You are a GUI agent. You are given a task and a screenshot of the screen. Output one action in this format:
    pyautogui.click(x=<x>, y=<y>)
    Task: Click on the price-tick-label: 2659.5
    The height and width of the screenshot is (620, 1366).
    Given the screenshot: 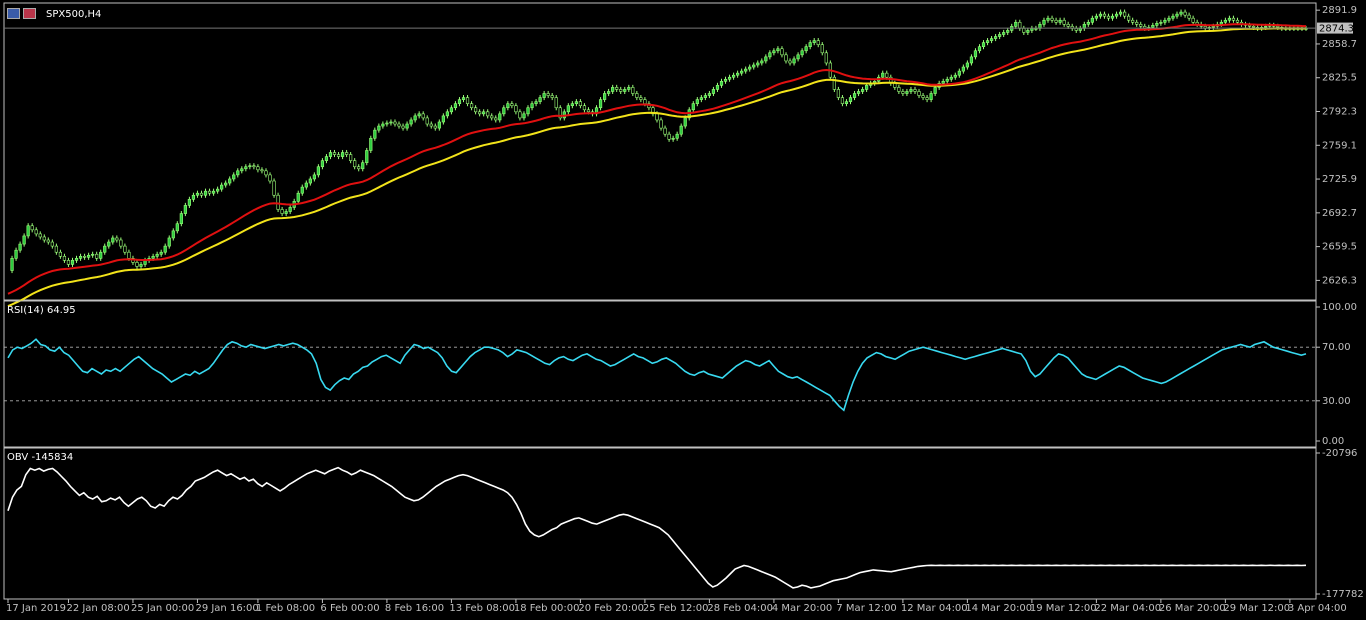 What is the action you would take?
    pyautogui.click(x=1339, y=247)
    